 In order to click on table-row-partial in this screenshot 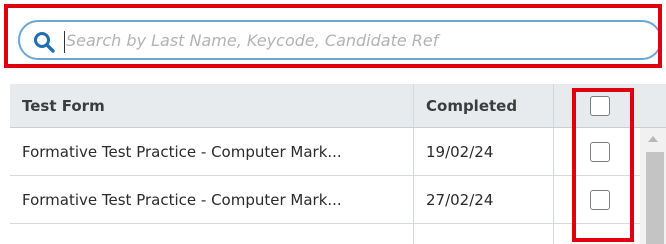, I will do `click(325, 234)`.